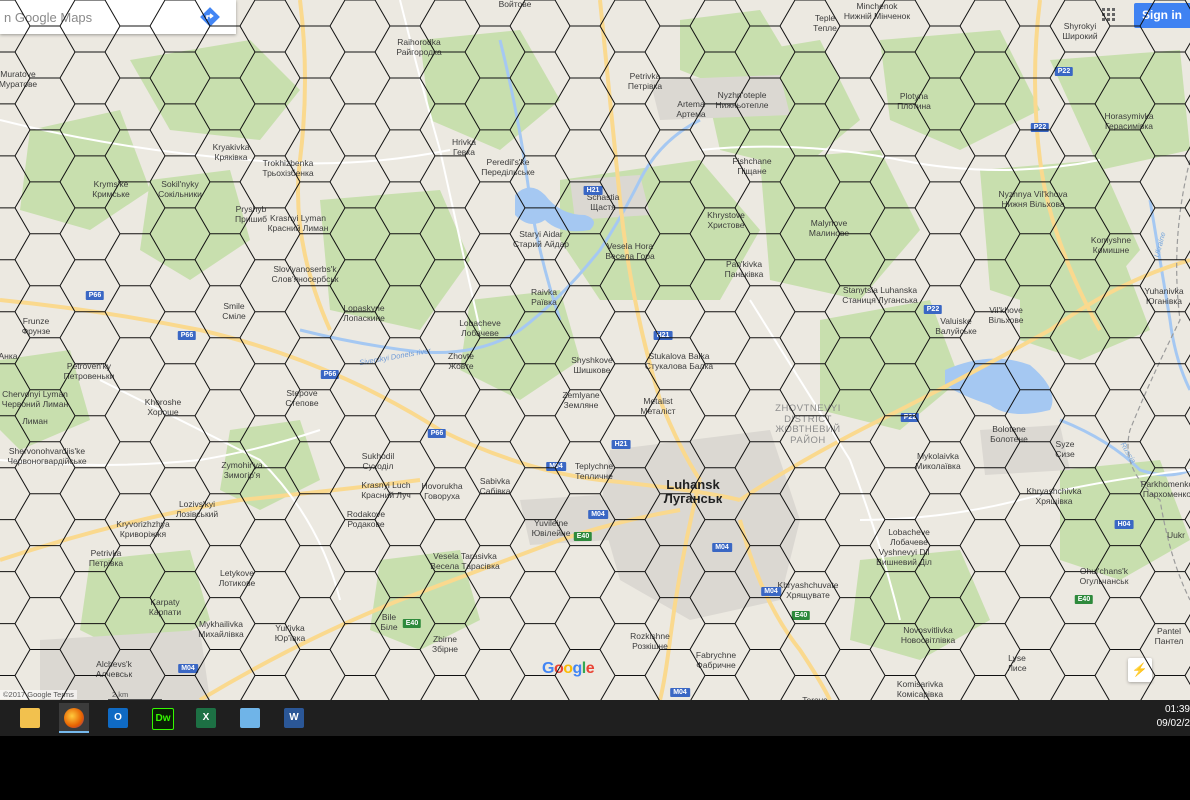 The height and width of the screenshot is (800, 1190). I want to click on town-name-cyr: Петровеньки, so click(89, 375).